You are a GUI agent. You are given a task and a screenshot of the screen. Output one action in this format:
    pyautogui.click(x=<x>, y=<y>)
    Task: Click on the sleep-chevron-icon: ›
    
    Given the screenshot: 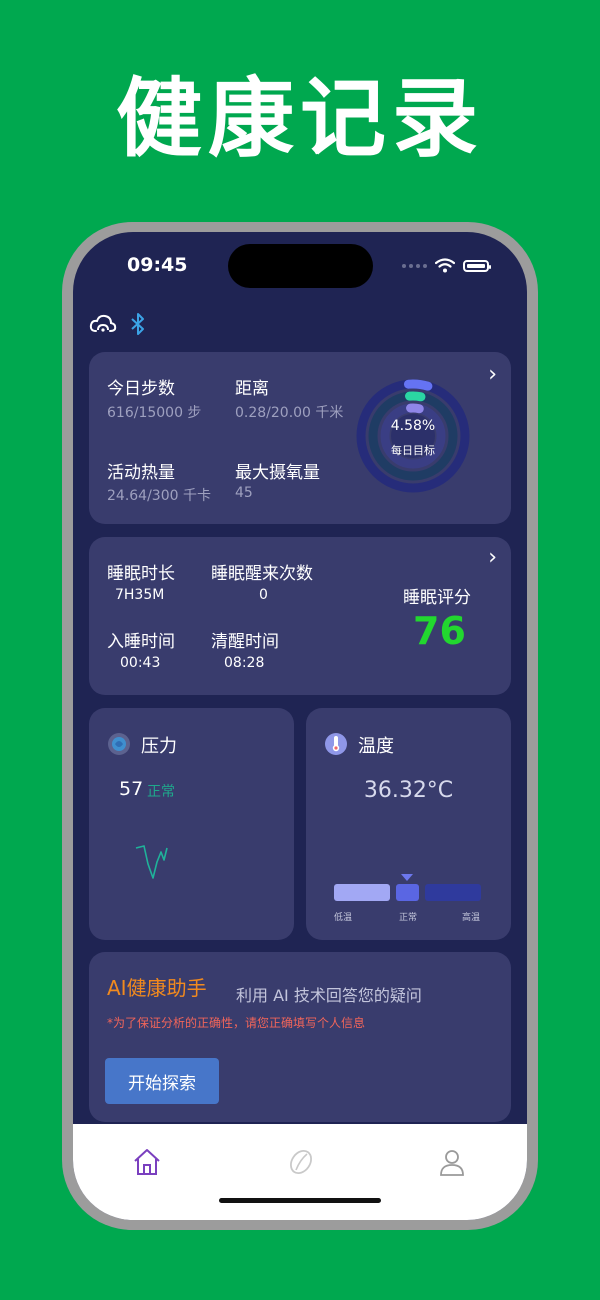 What is the action you would take?
    pyautogui.click(x=492, y=557)
    